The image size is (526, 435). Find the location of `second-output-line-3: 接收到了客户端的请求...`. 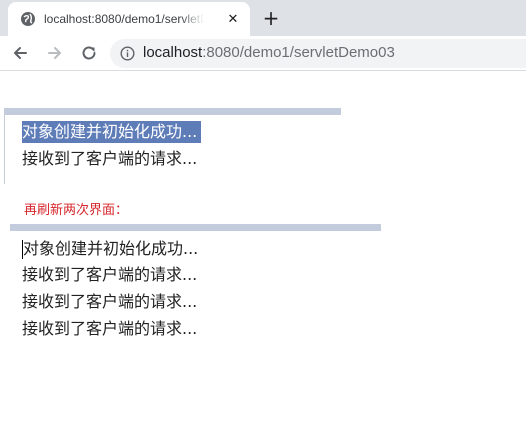

second-output-line-3: 接收到了客户端的请求... is located at coordinates (110, 301).